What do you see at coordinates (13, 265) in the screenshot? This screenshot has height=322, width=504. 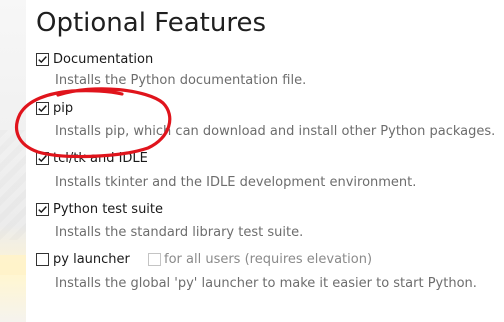 I see `banner-highlight` at bounding box center [13, 265].